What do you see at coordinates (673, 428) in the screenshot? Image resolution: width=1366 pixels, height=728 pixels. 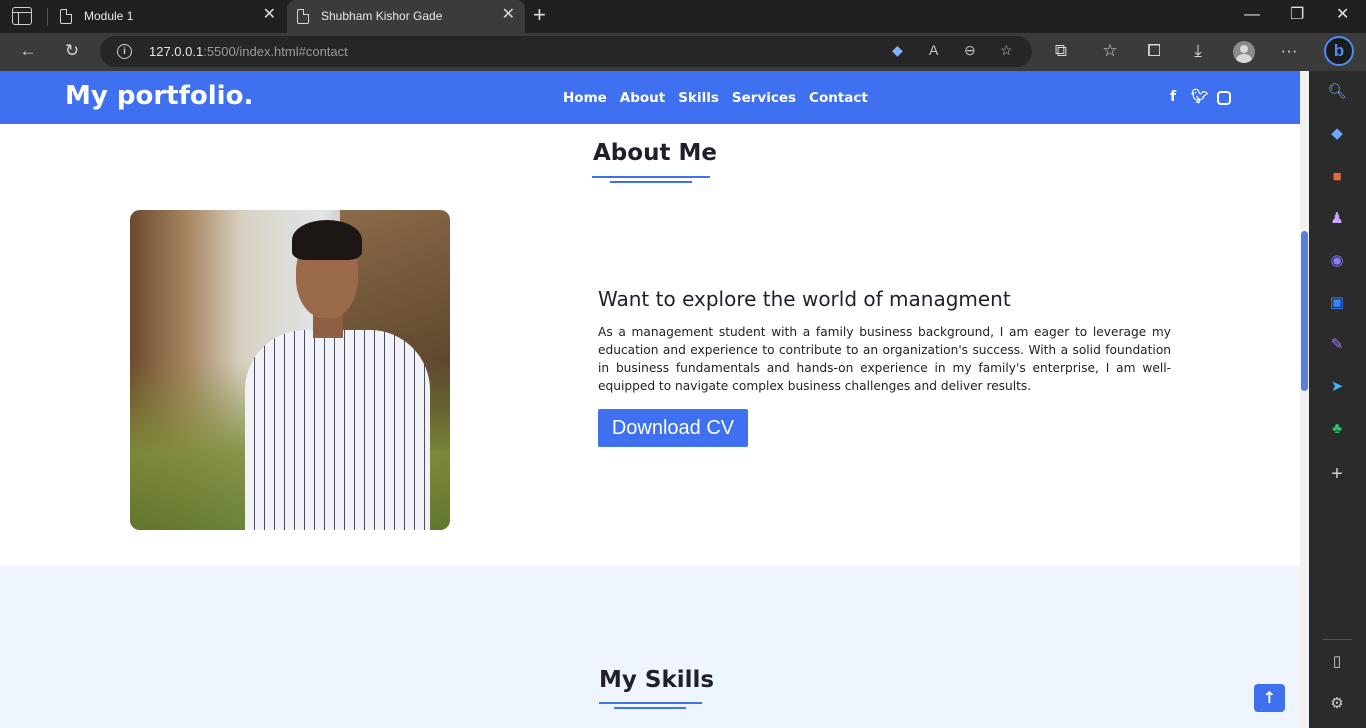 I see `download-cv-button: Download CV` at bounding box center [673, 428].